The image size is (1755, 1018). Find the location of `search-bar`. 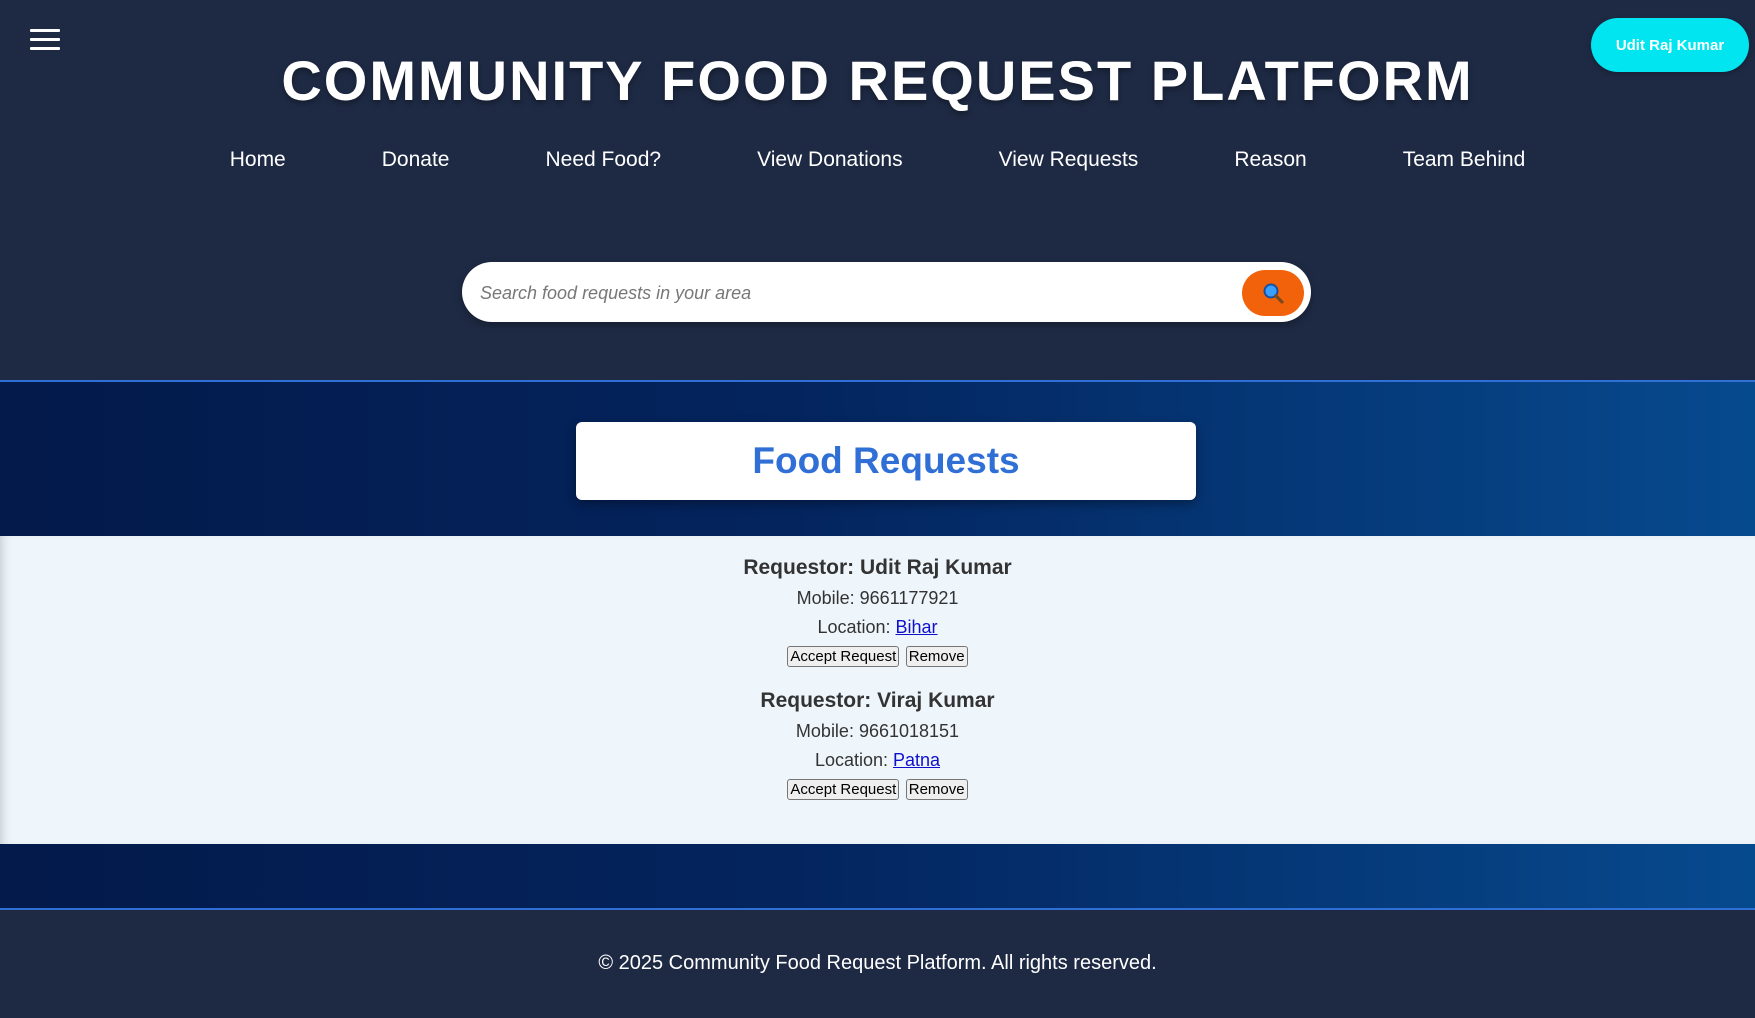

search-bar is located at coordinates (886, 292).